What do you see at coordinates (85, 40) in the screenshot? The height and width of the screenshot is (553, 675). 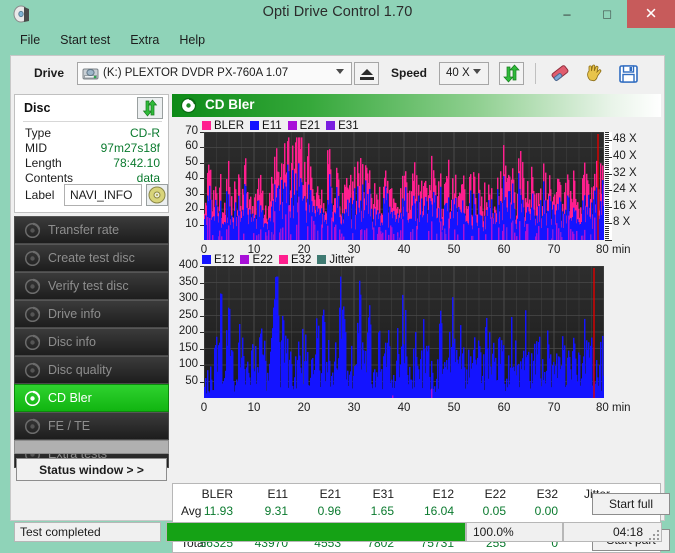 I see `menu-item-start-test: Start test` at bounding box center [85, 40].